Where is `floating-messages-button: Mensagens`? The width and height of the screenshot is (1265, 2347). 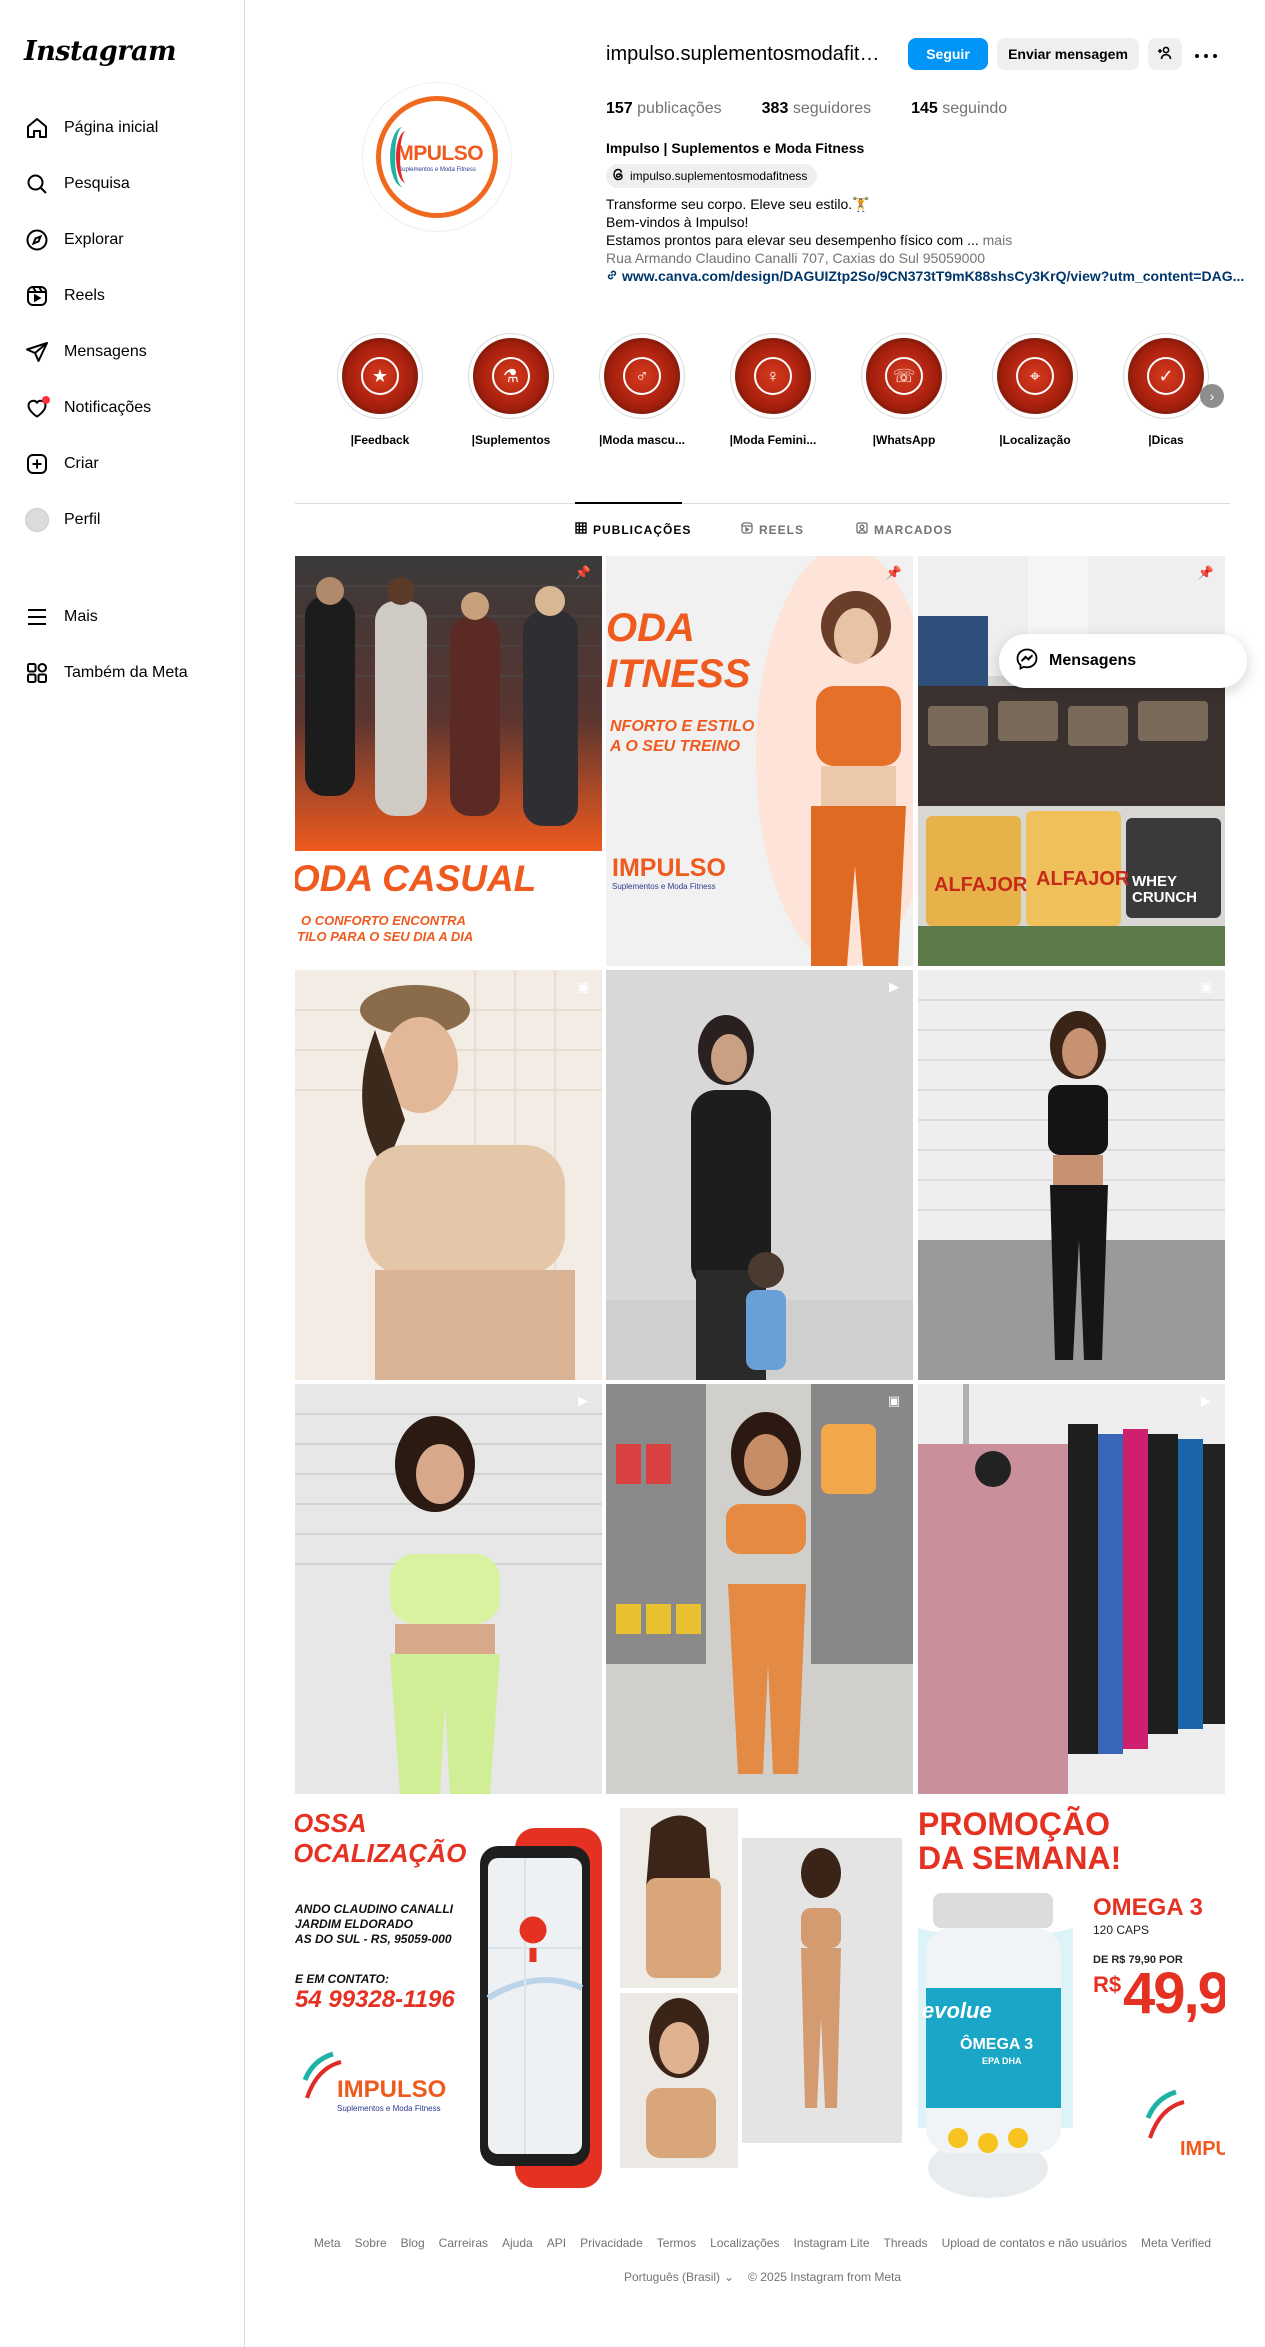
floating-messages-button: Mensagens is located at coordinates (1123, 661).